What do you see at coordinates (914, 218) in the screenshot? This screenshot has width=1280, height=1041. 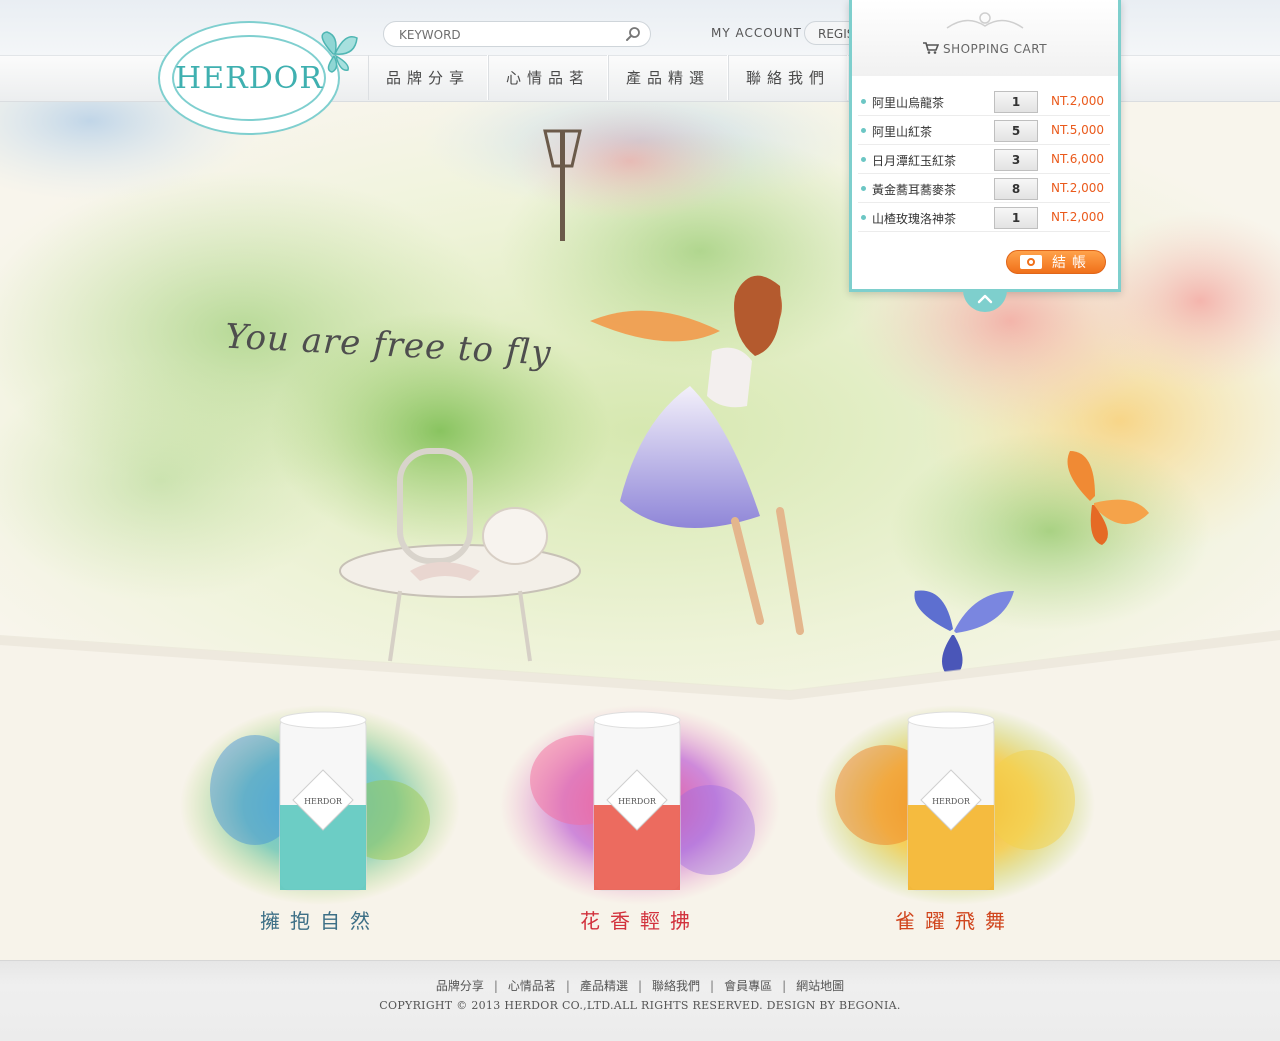 I see `cart-item-name: 山楂玫瑰洛神茶` at bounding box center [914, 218].